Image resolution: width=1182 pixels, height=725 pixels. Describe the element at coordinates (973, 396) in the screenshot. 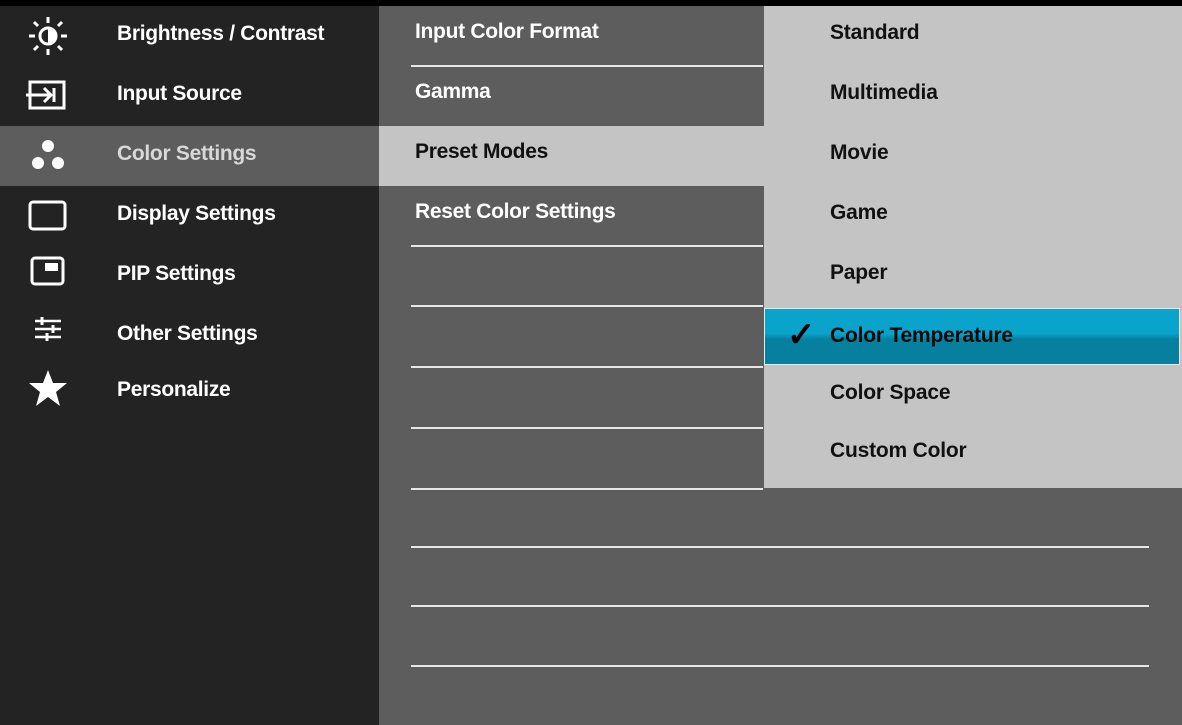

I see `option-color-space: Color Space` at that location.